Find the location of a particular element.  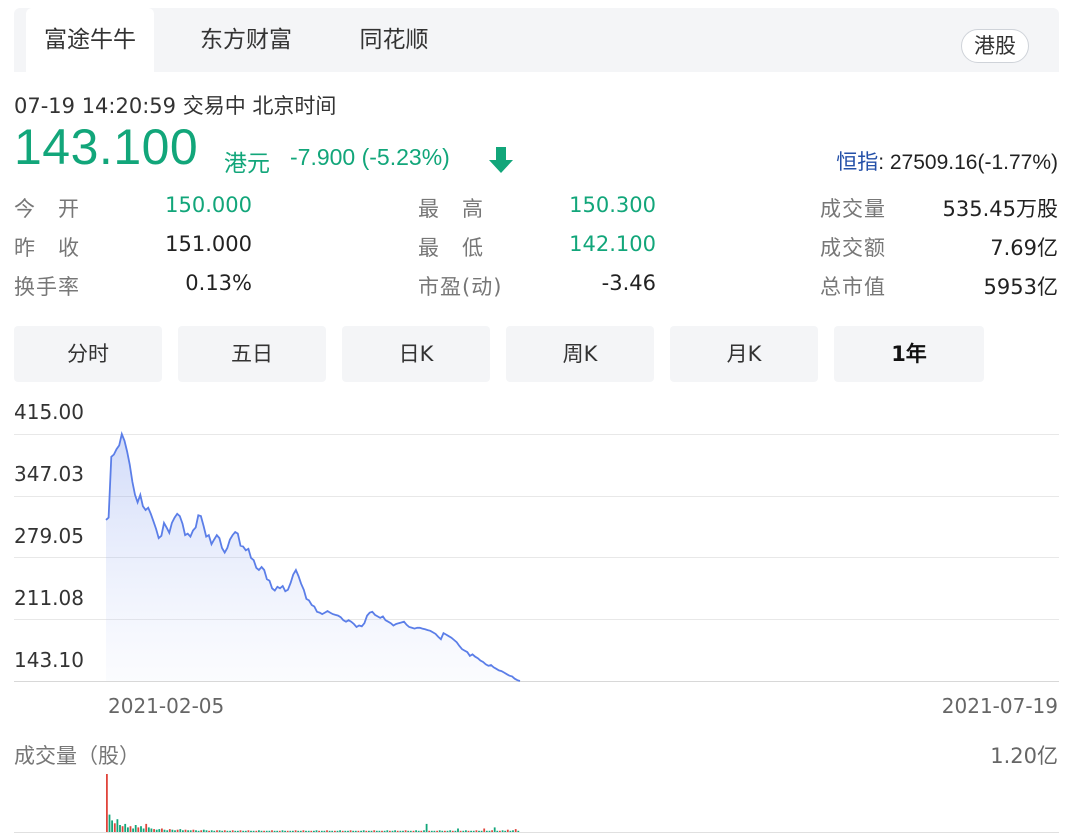

index-name: 恒指 is located at coordinates (857, 162).